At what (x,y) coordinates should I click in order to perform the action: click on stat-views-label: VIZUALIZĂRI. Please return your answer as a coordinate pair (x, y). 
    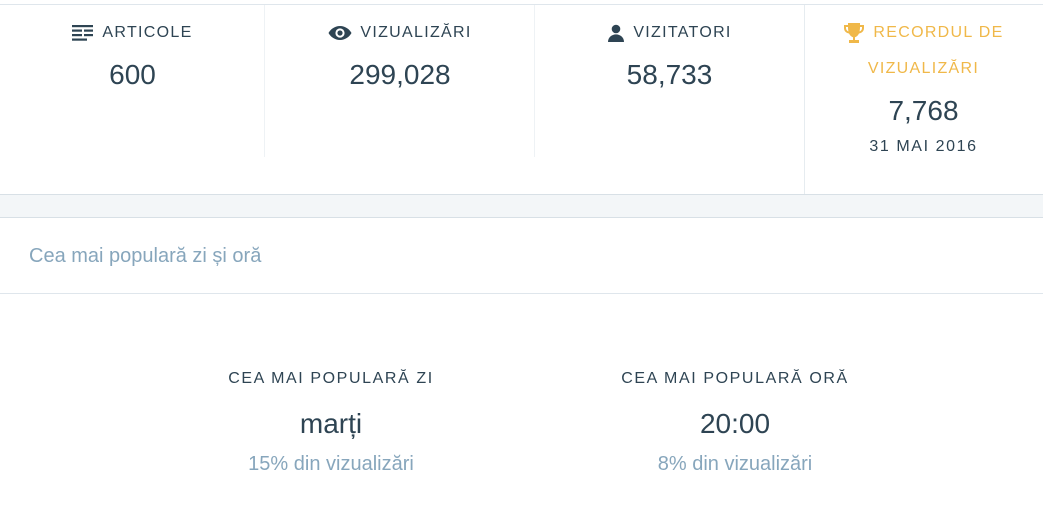
    Looking at the image, I should click on (400, 33).